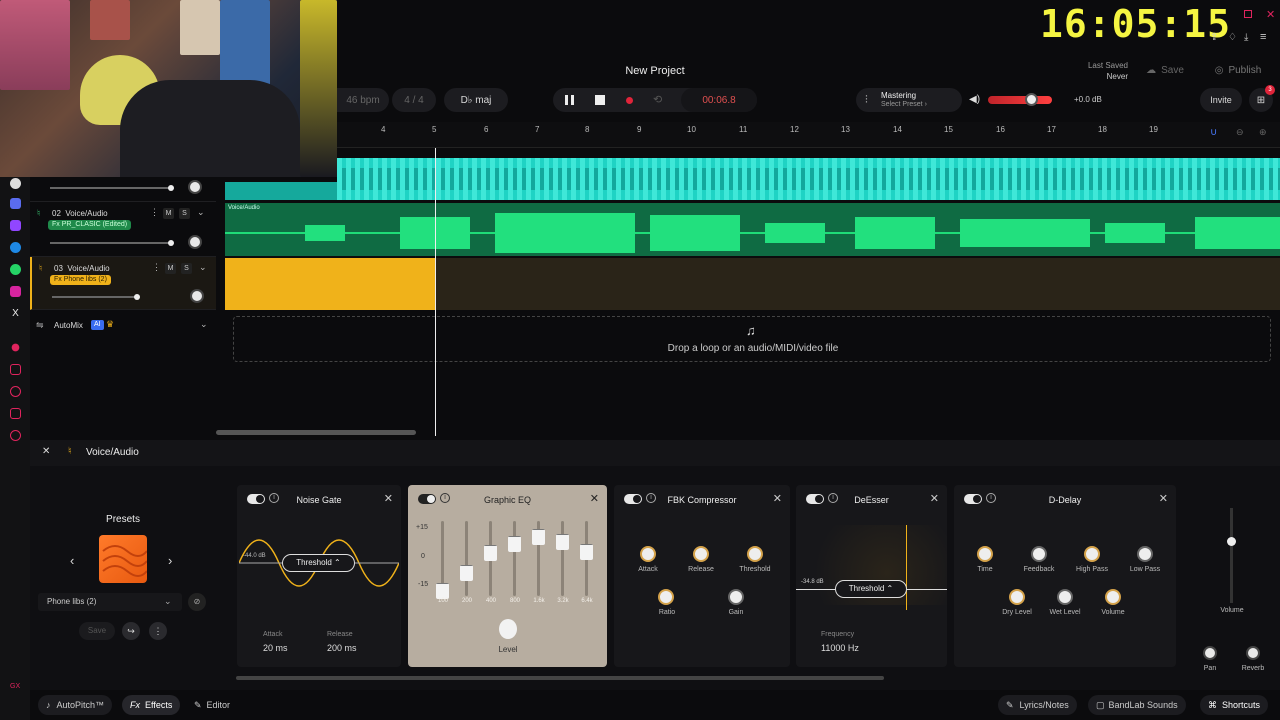 The height and width of the screenshot is (720, 1280). Describe the element at coordinates (1263, 37) in the screenshot. I see `menu-icon: ≡` at that location.